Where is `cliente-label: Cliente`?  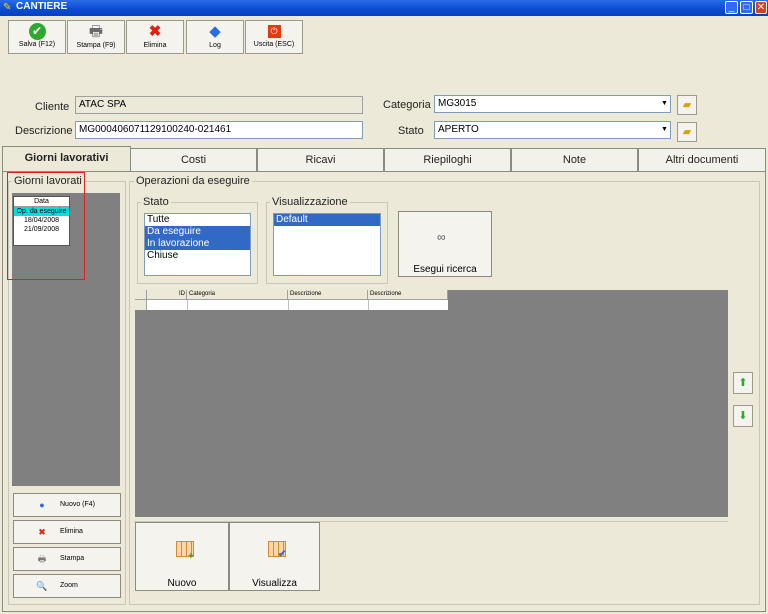
cliente-label: Cliente is located at coordinates (52, 107).